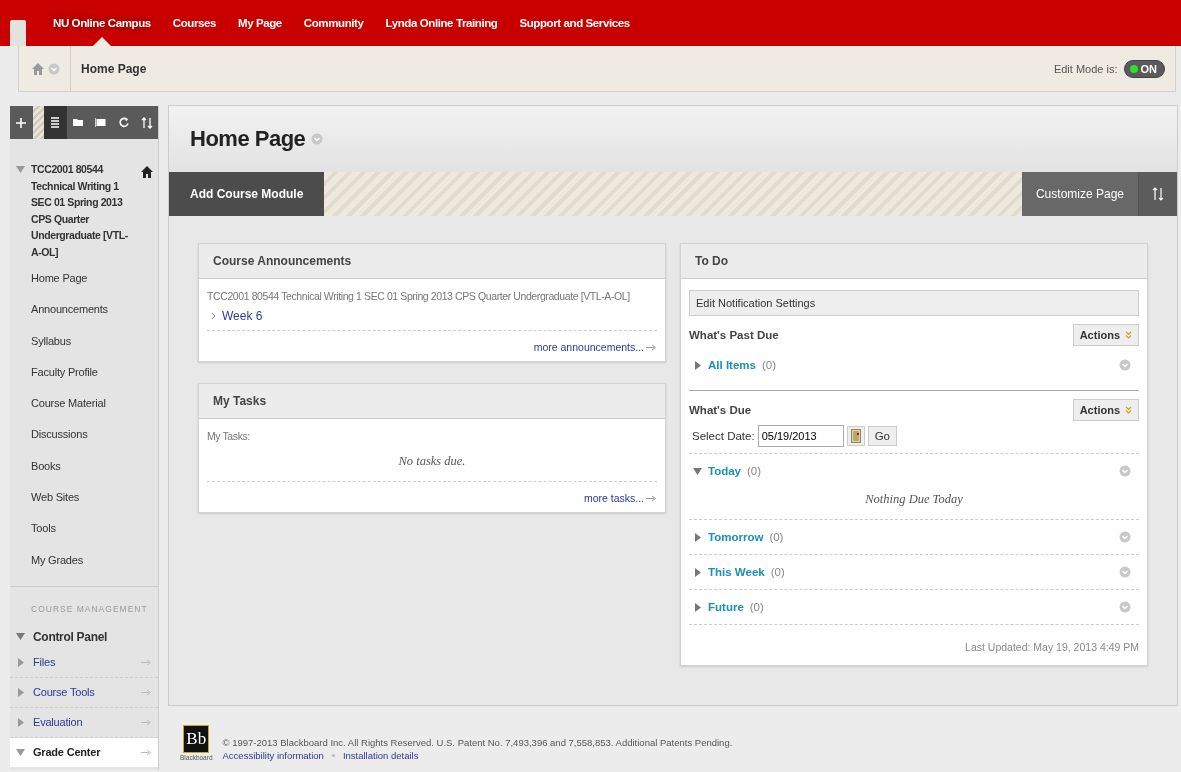 Image resolution: width=1181 pixels, height=772 pixels. Describe the element at coordinates (724, 471) in the screenshot. I see `group-link: Today` at that location.